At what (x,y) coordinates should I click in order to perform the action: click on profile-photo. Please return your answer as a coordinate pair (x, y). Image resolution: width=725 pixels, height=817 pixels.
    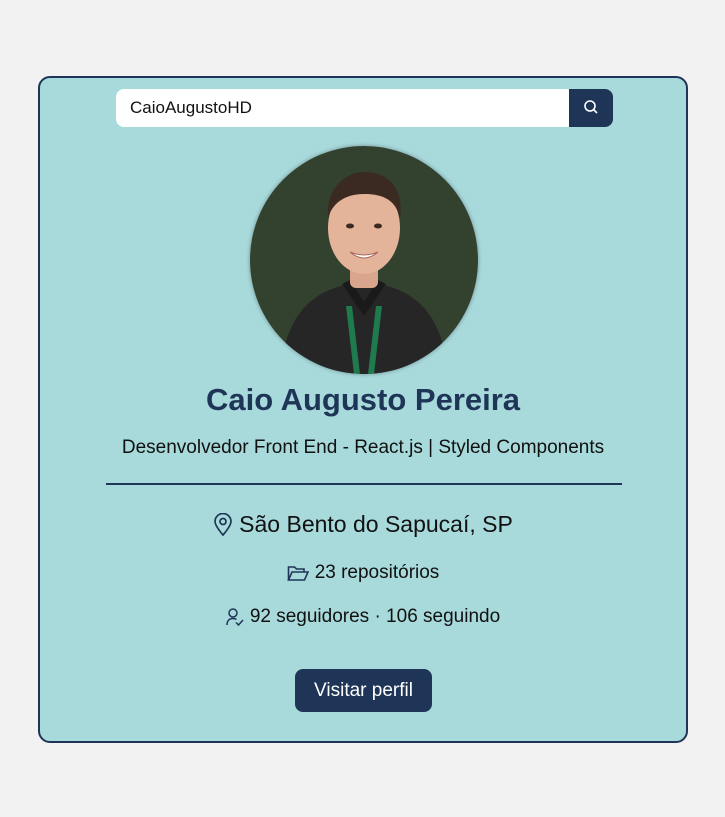
    Looking at the image, I should click on (364, 260).